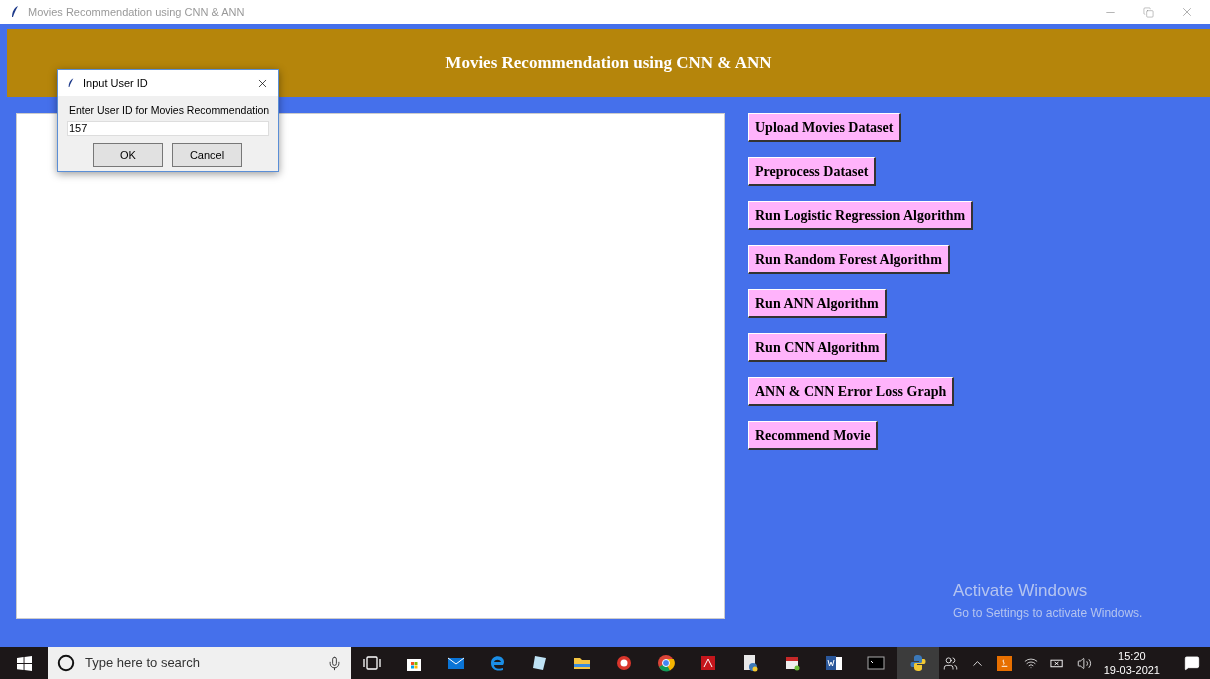 The image size is (1210, 679). What do you see at coordinates (849, 259) in the screenshot?
I see `action-button: Run Random Forest Algorithm` at bounding box center [849, 259].